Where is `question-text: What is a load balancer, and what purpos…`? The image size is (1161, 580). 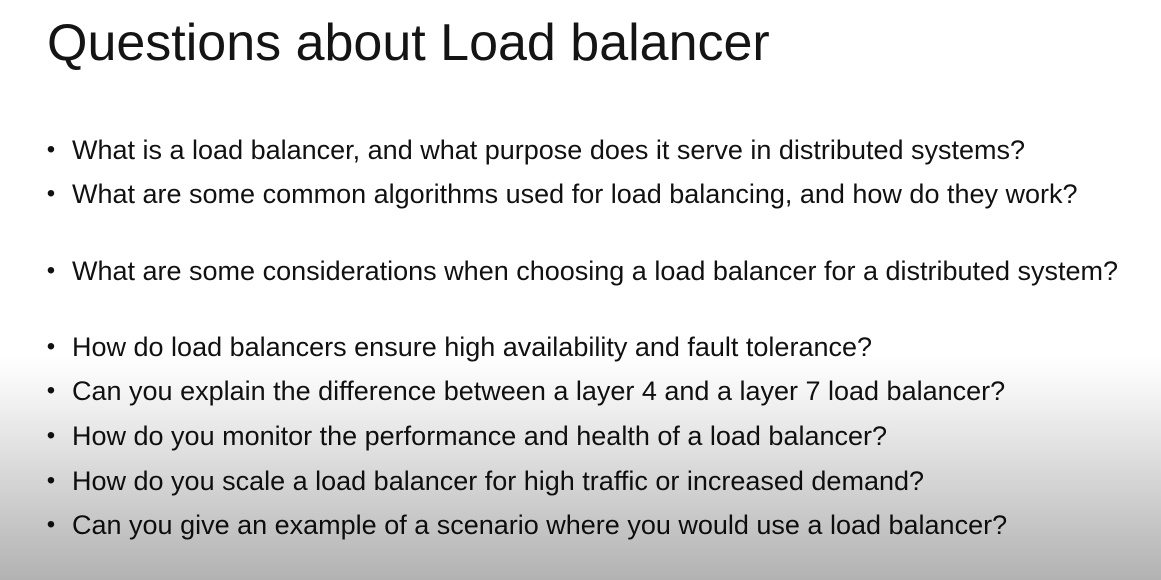 question-text: What is a load balancer, and what purpos… is located at coordinates (549, 150).